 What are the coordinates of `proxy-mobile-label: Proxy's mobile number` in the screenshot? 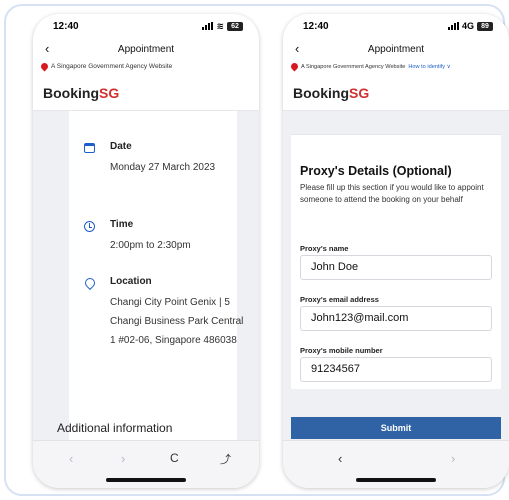 It's located at (341, 350).